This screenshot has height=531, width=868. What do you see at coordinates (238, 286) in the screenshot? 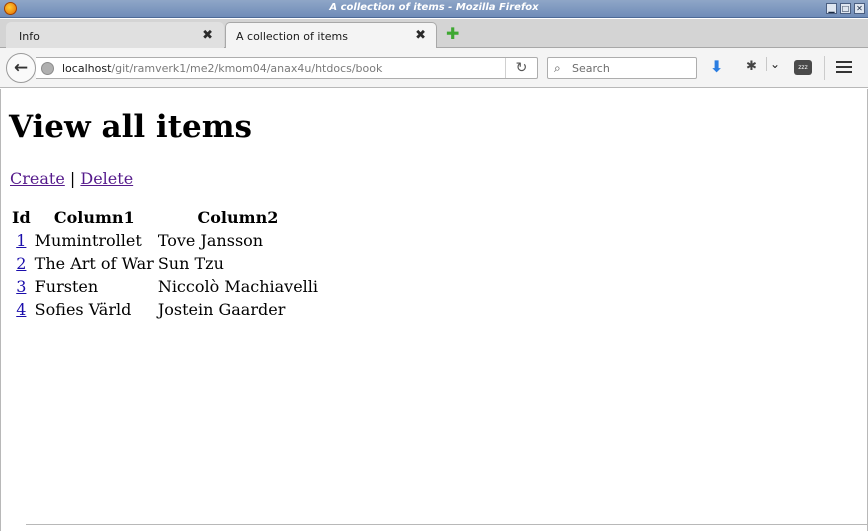
I see `column2-cell: Niccolò Machiavelli` at bounding box center [238, 286].